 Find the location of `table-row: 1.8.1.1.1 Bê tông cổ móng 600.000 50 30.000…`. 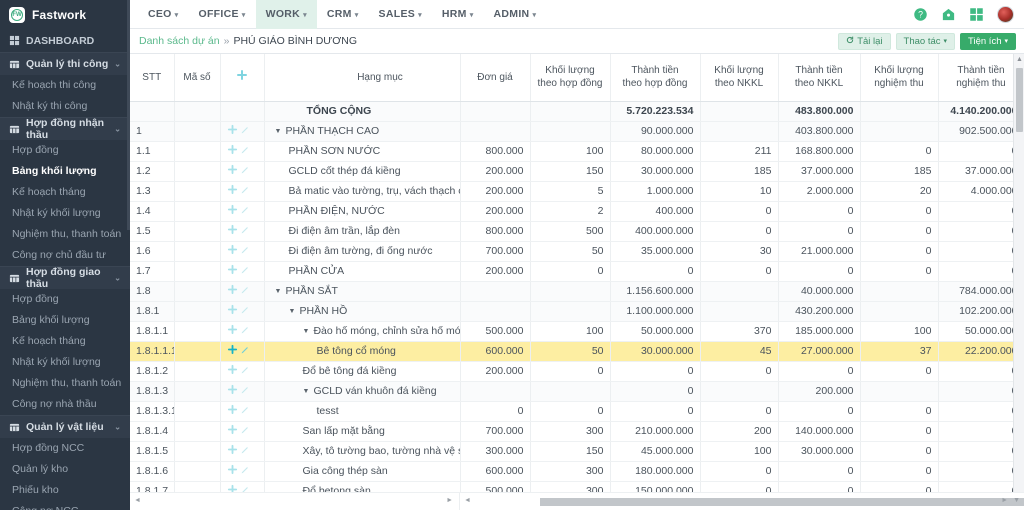

table-row: 1.8.1.1.1 Bê tông cổ móng 600.000 50 30.000… is located at coordinates (577, 351).